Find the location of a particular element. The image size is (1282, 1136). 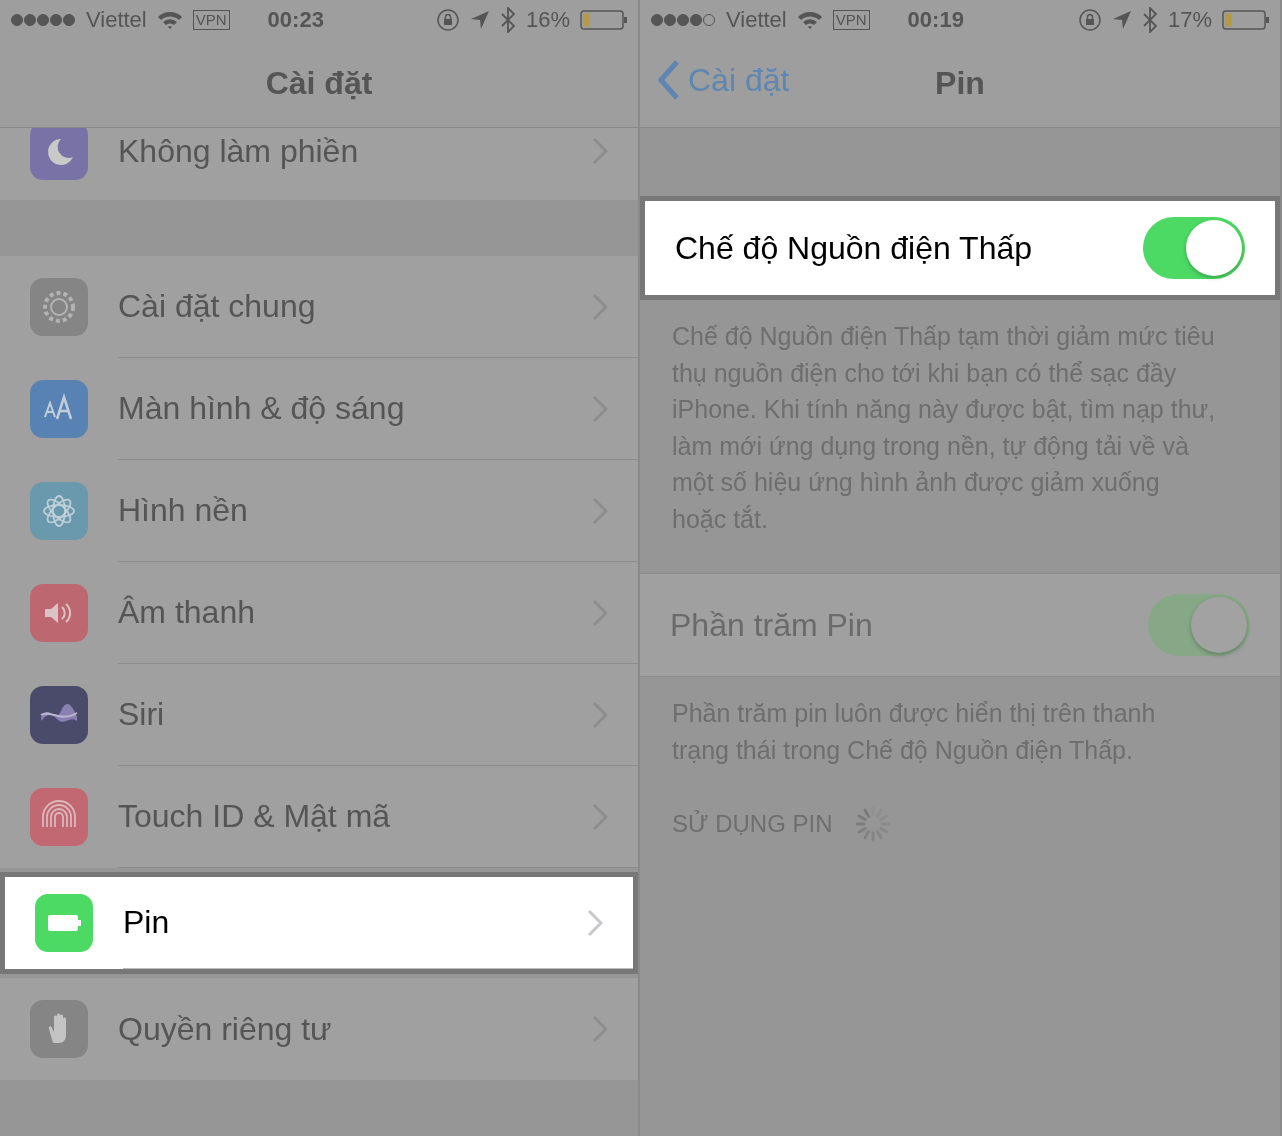

row-label: Màn hình & độ sáng is located at coordinates (262, 408).